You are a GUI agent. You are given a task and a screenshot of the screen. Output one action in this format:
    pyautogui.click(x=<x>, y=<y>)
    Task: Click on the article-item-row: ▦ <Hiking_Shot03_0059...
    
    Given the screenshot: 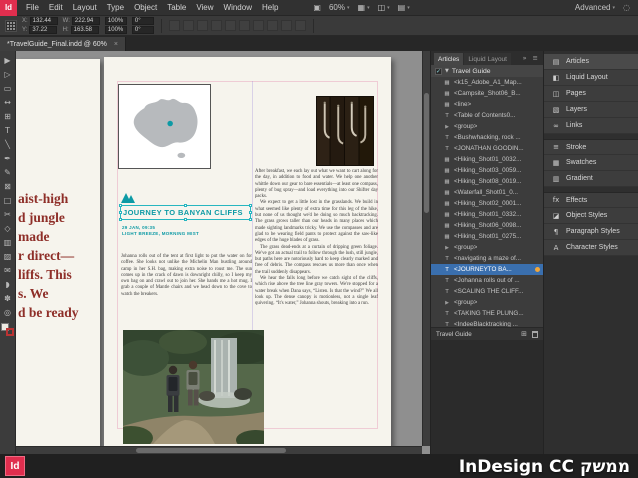 What is the action you would take?
    pyautogui.click(x=487, y=170)
    